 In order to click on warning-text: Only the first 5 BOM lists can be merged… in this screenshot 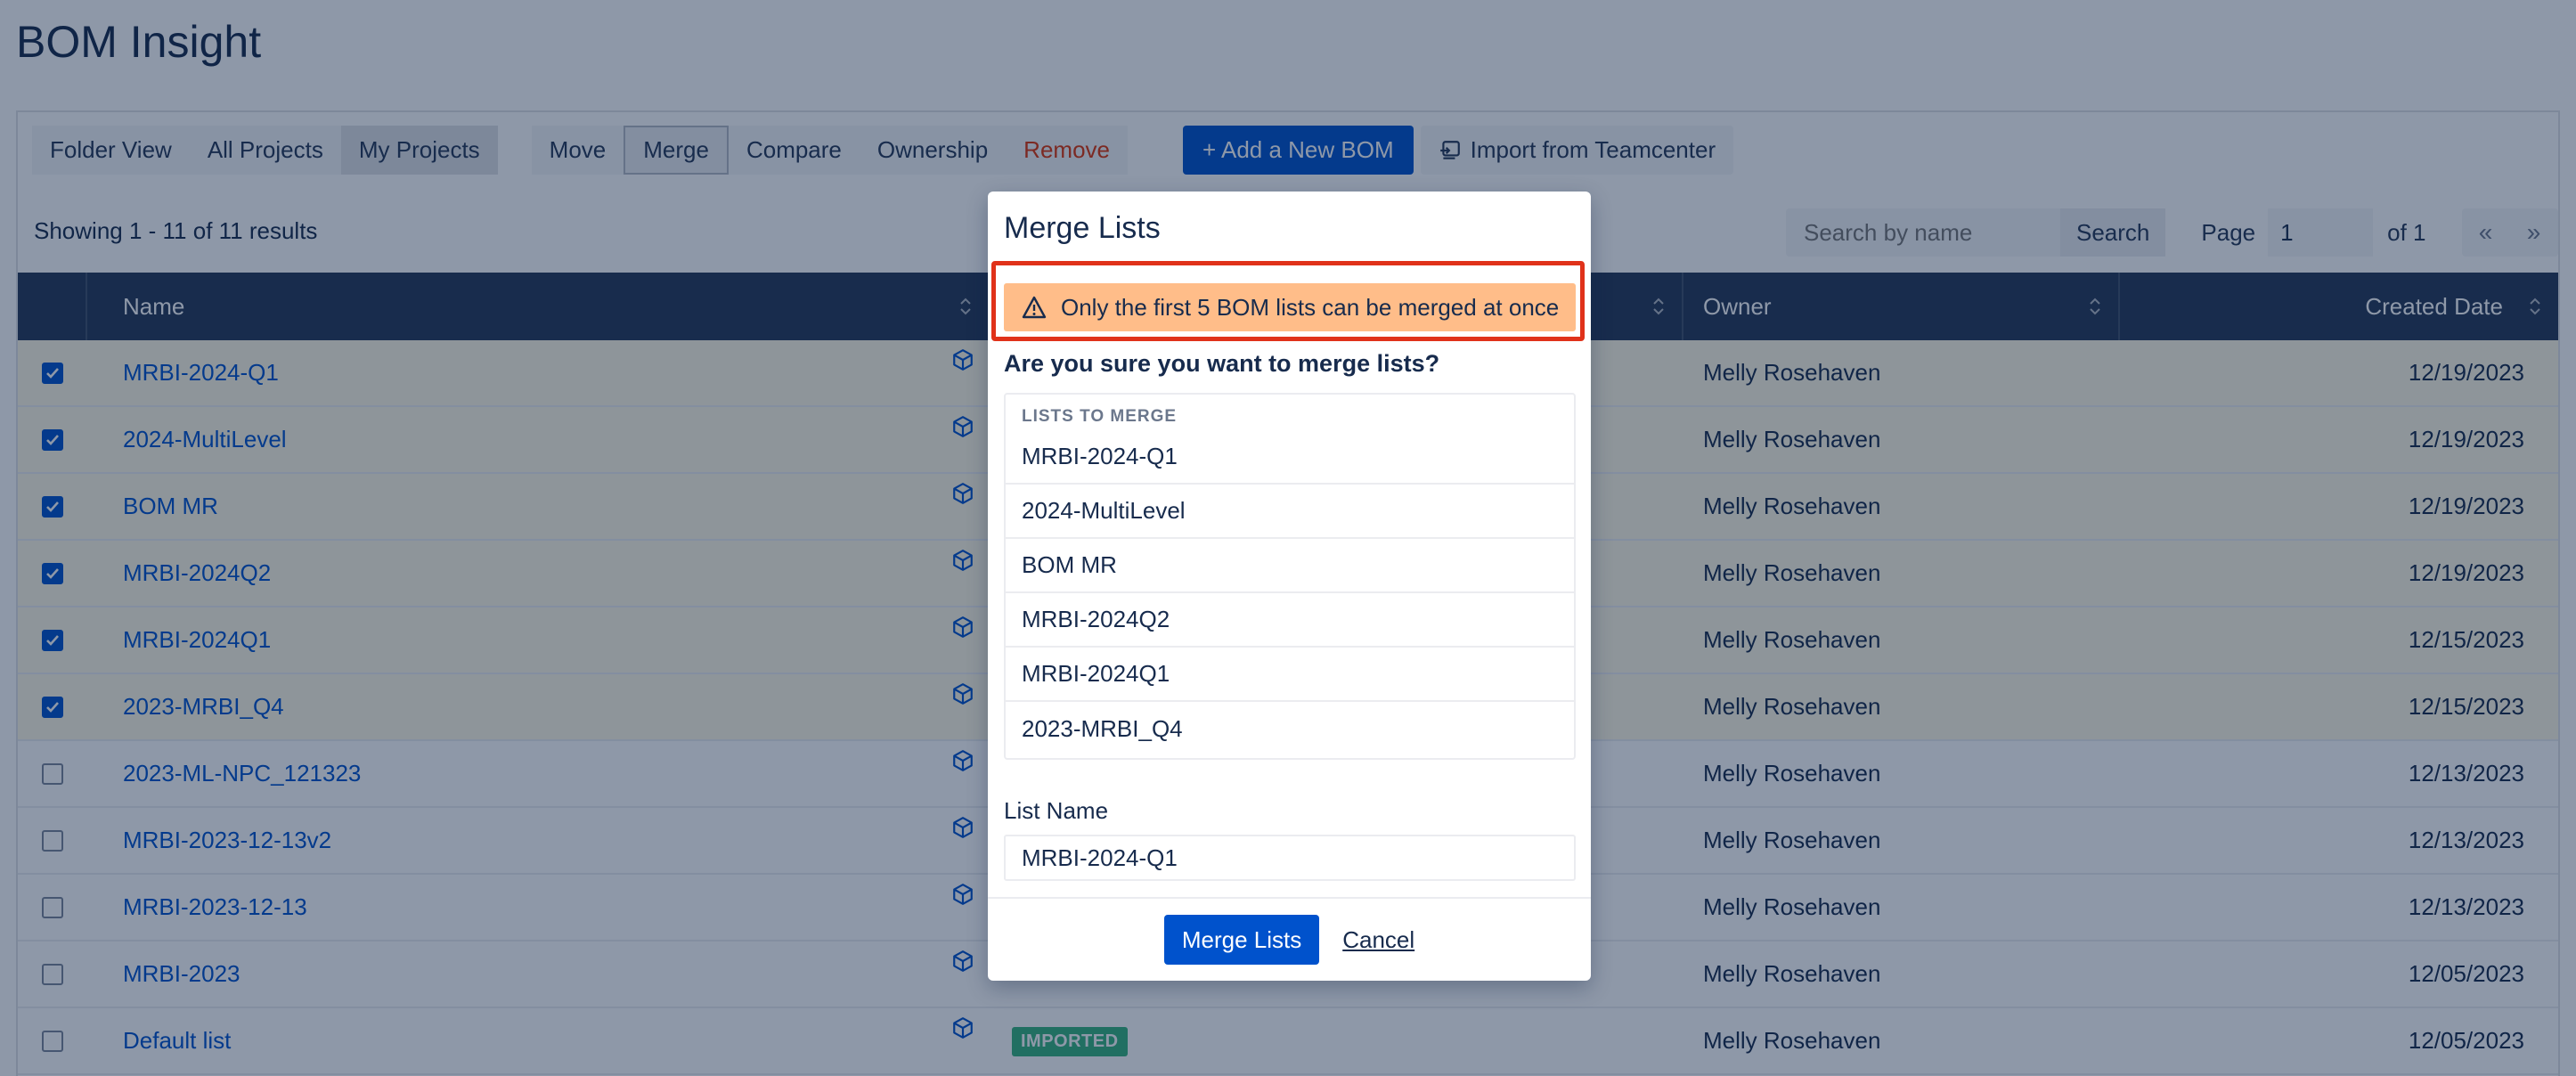, I will do `click(1310, 307)`.